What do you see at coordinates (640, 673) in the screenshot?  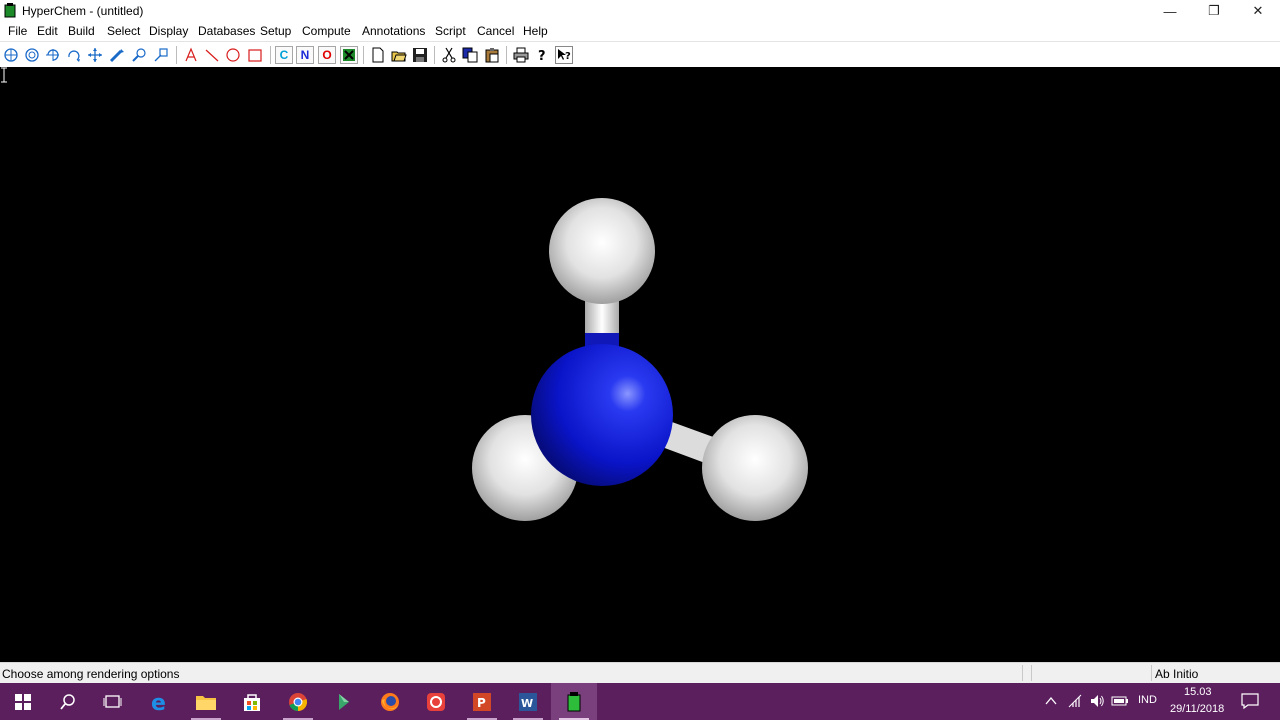 I see `status-bar: Choose among rendering options Ab Initio` at bounding box center [640, 673].